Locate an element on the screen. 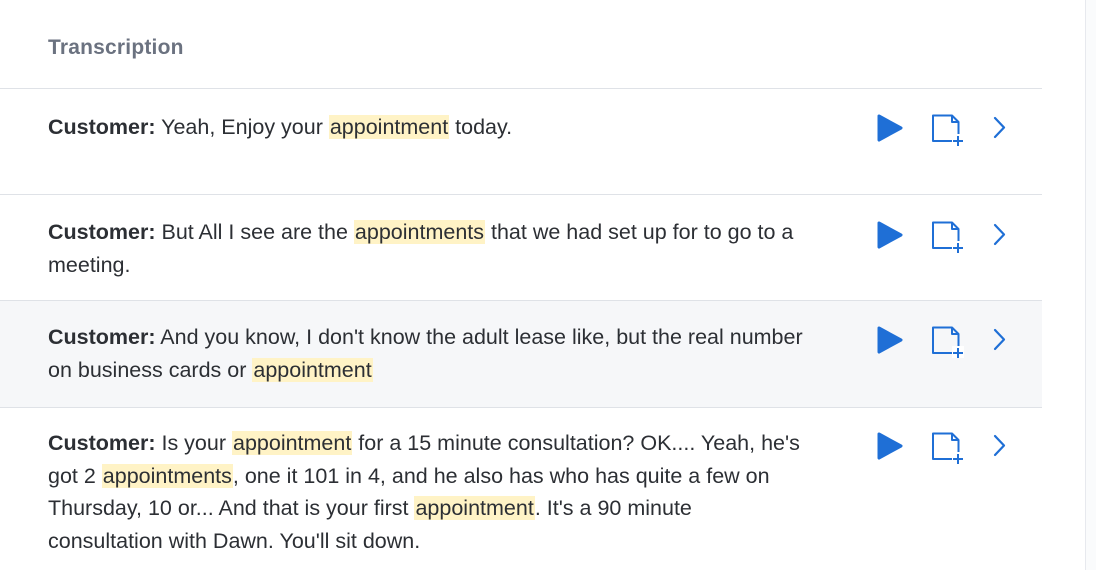  section-title: Transcription is located at coordinates (116, 47).